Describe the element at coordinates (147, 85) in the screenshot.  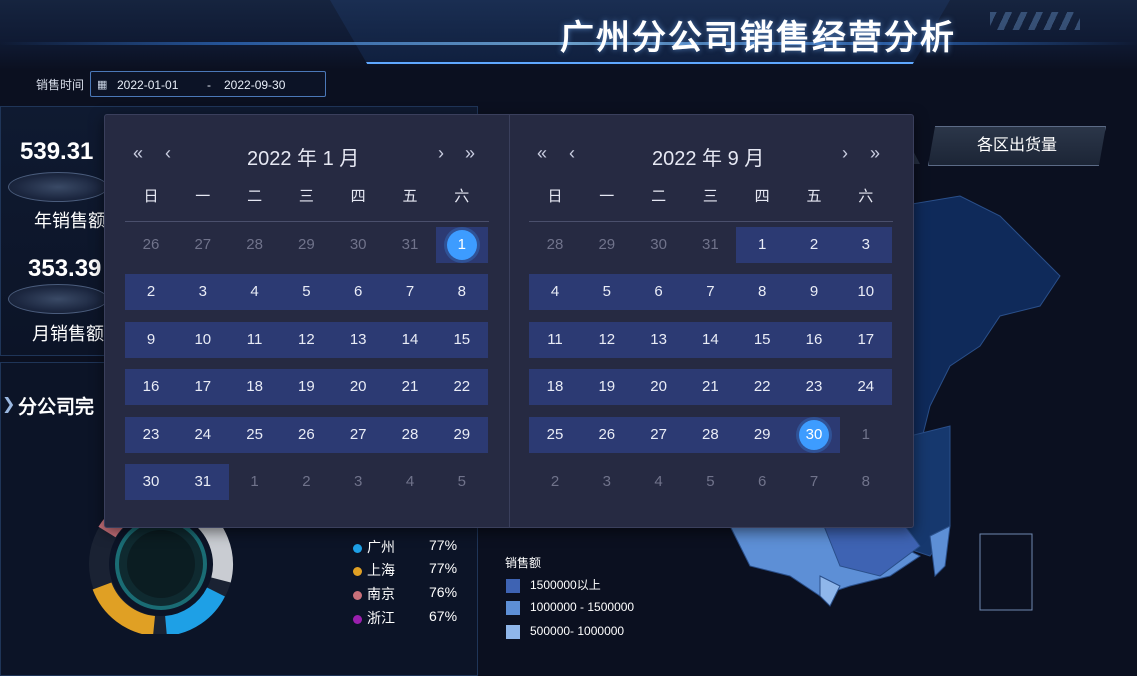
I see `start-date: 2022-01-01` at that location.